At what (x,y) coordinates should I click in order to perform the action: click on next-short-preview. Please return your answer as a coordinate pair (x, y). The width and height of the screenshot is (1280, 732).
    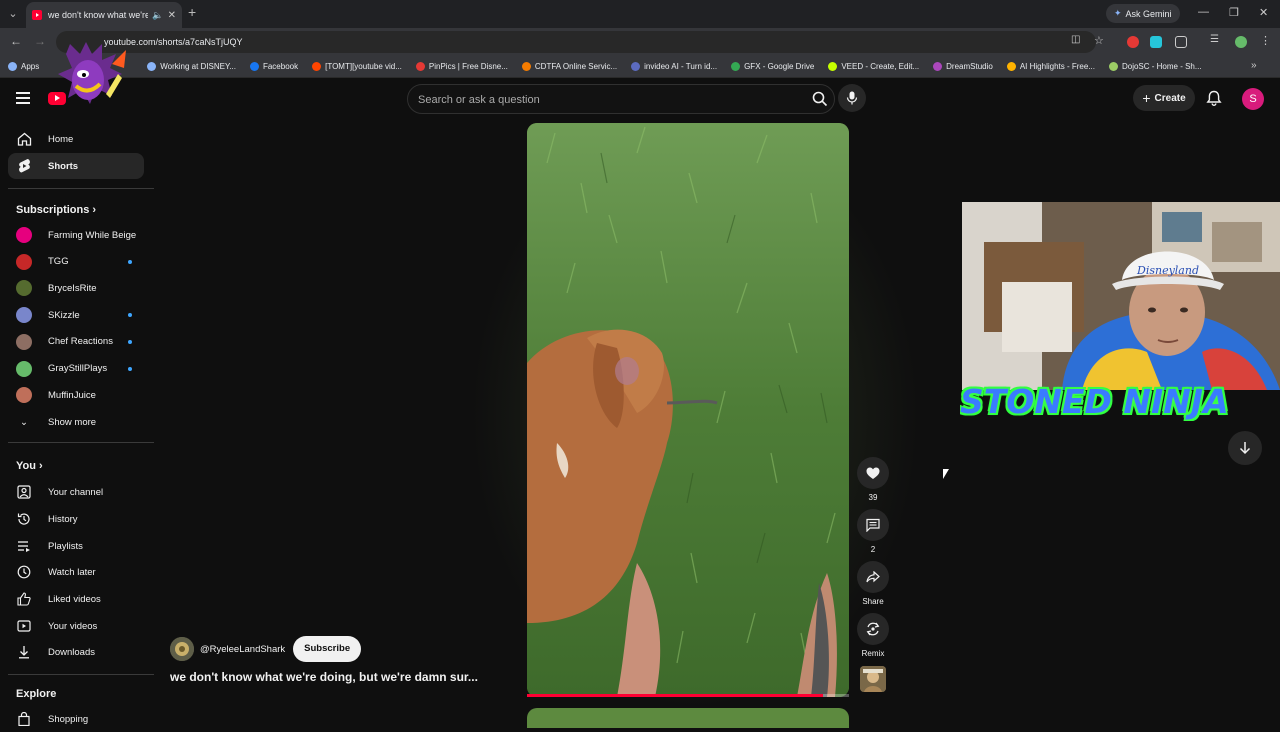
    Looking at the image, I should click on (688, 718).